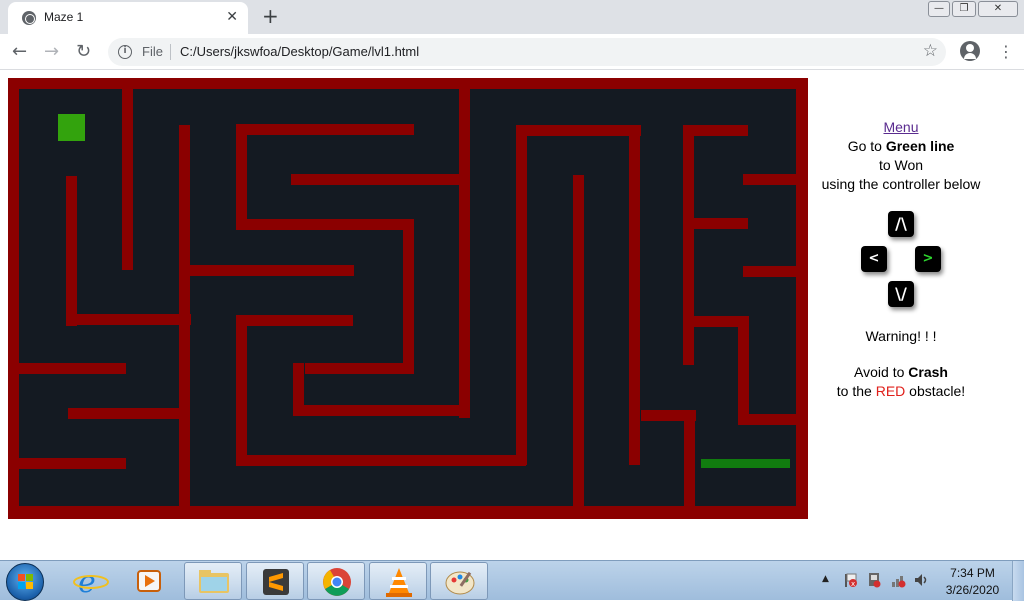  I want to click on network-icon, so click(898, 580).